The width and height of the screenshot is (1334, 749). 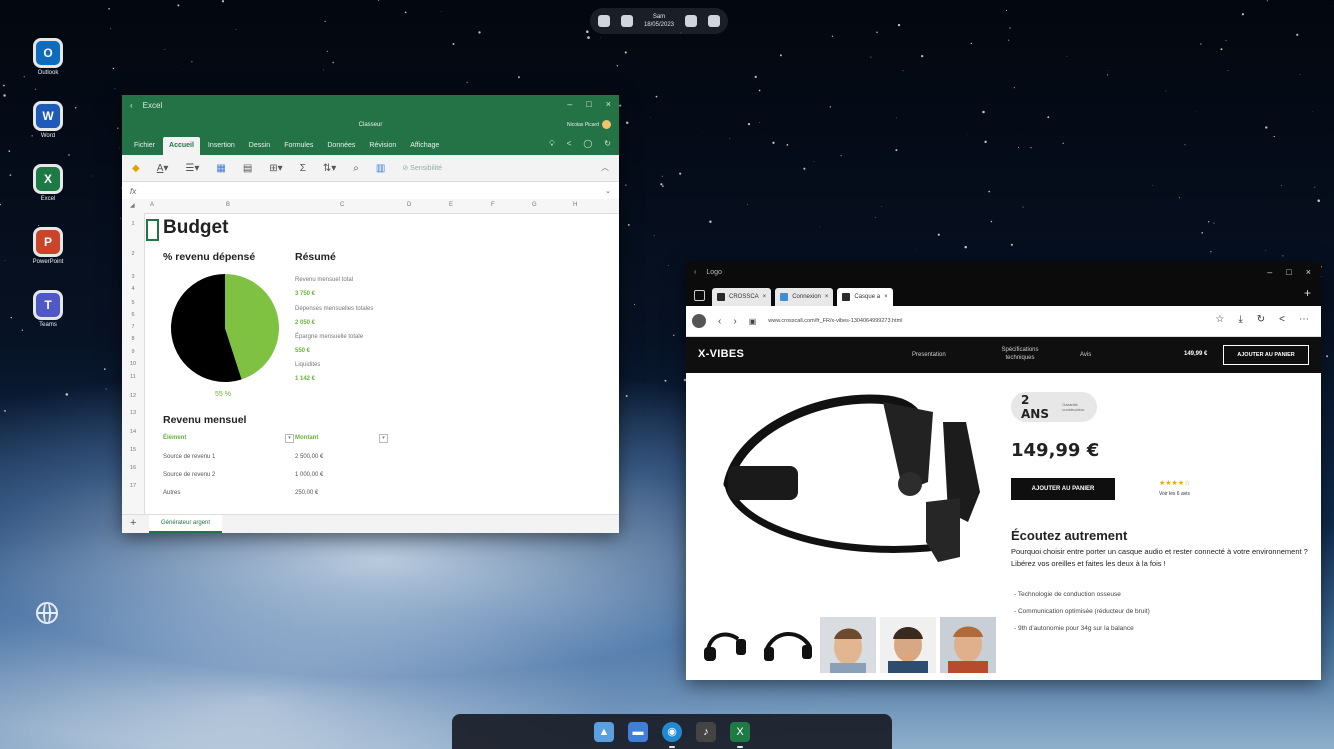 I want to click on column-header: G, so click(x=534, y=205).